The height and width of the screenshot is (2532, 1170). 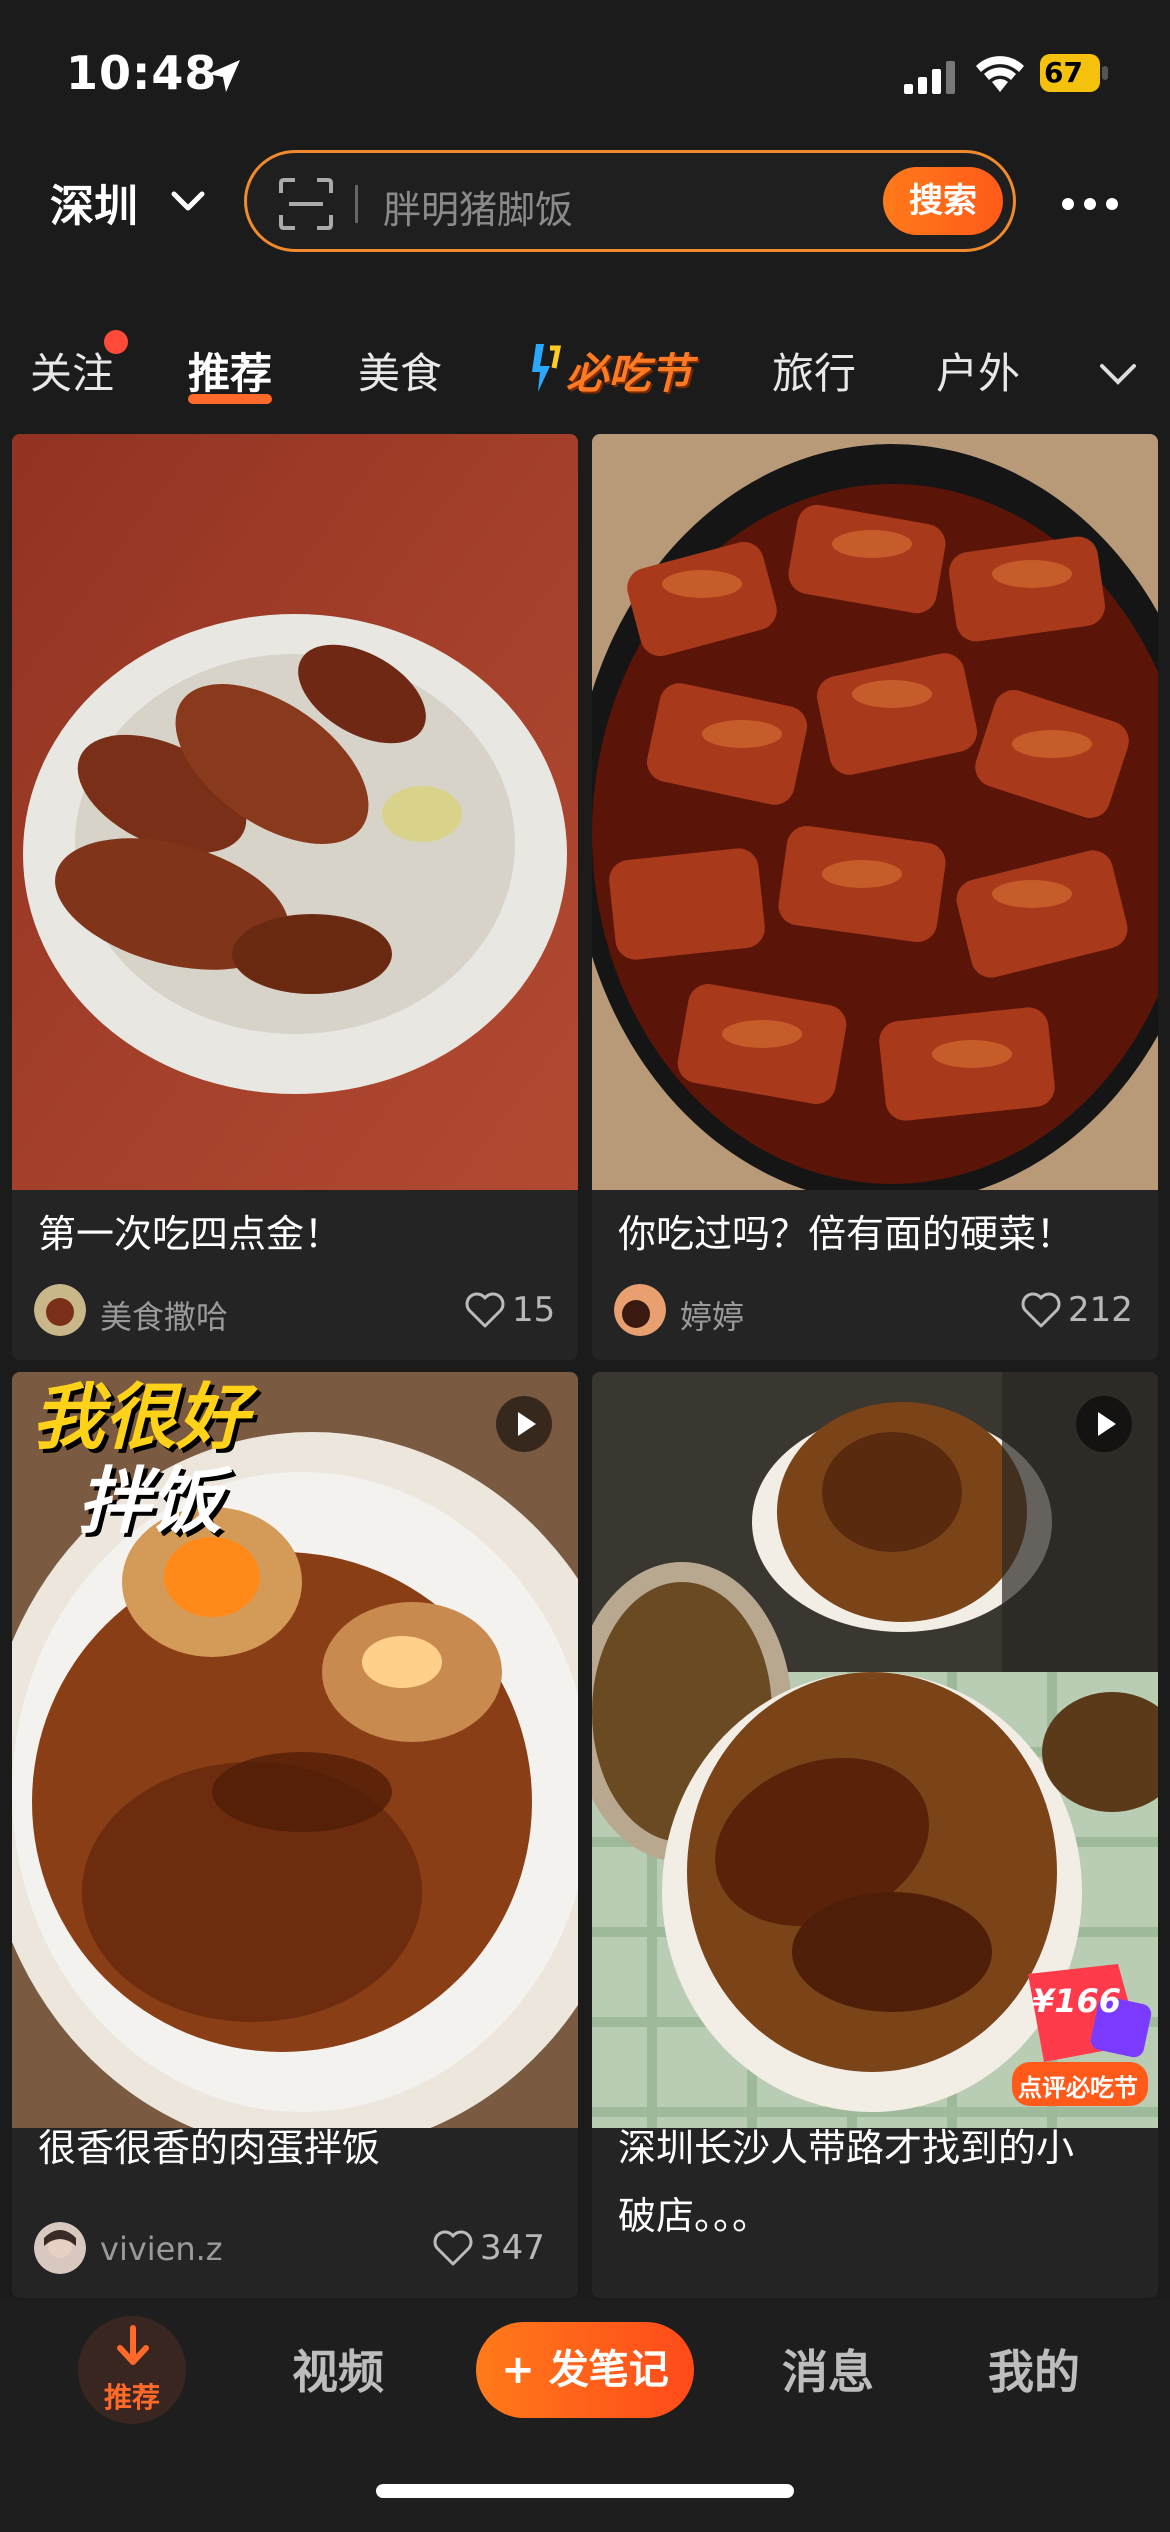 What do you see at coordinates (828, 2369) in the screenshot?
I see `nav-messages: 消息` at bounding box center [828, 2369].